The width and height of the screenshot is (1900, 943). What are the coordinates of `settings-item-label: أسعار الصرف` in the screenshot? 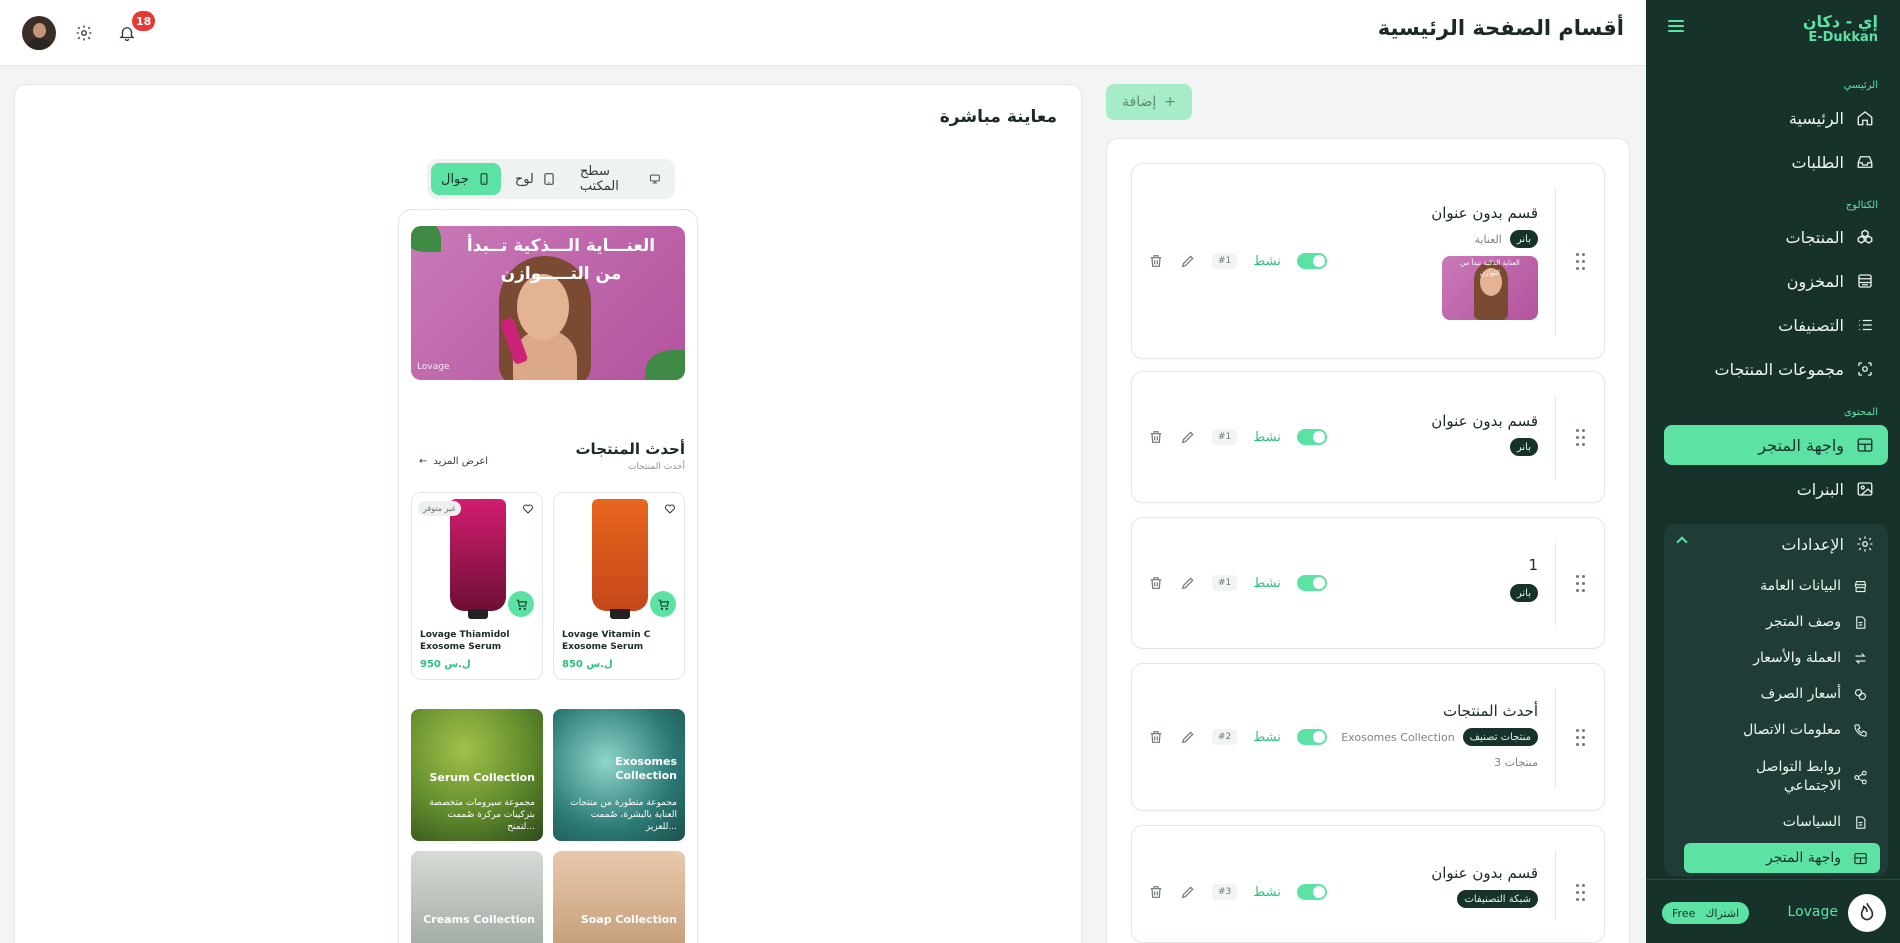 It's located at (1800, 694).